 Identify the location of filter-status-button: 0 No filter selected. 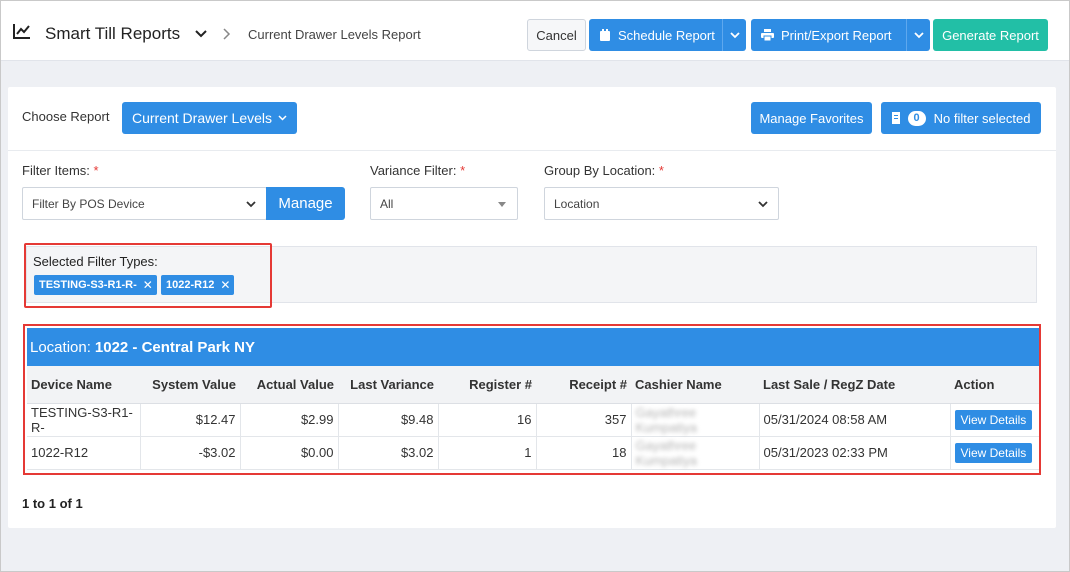
(961, 118).